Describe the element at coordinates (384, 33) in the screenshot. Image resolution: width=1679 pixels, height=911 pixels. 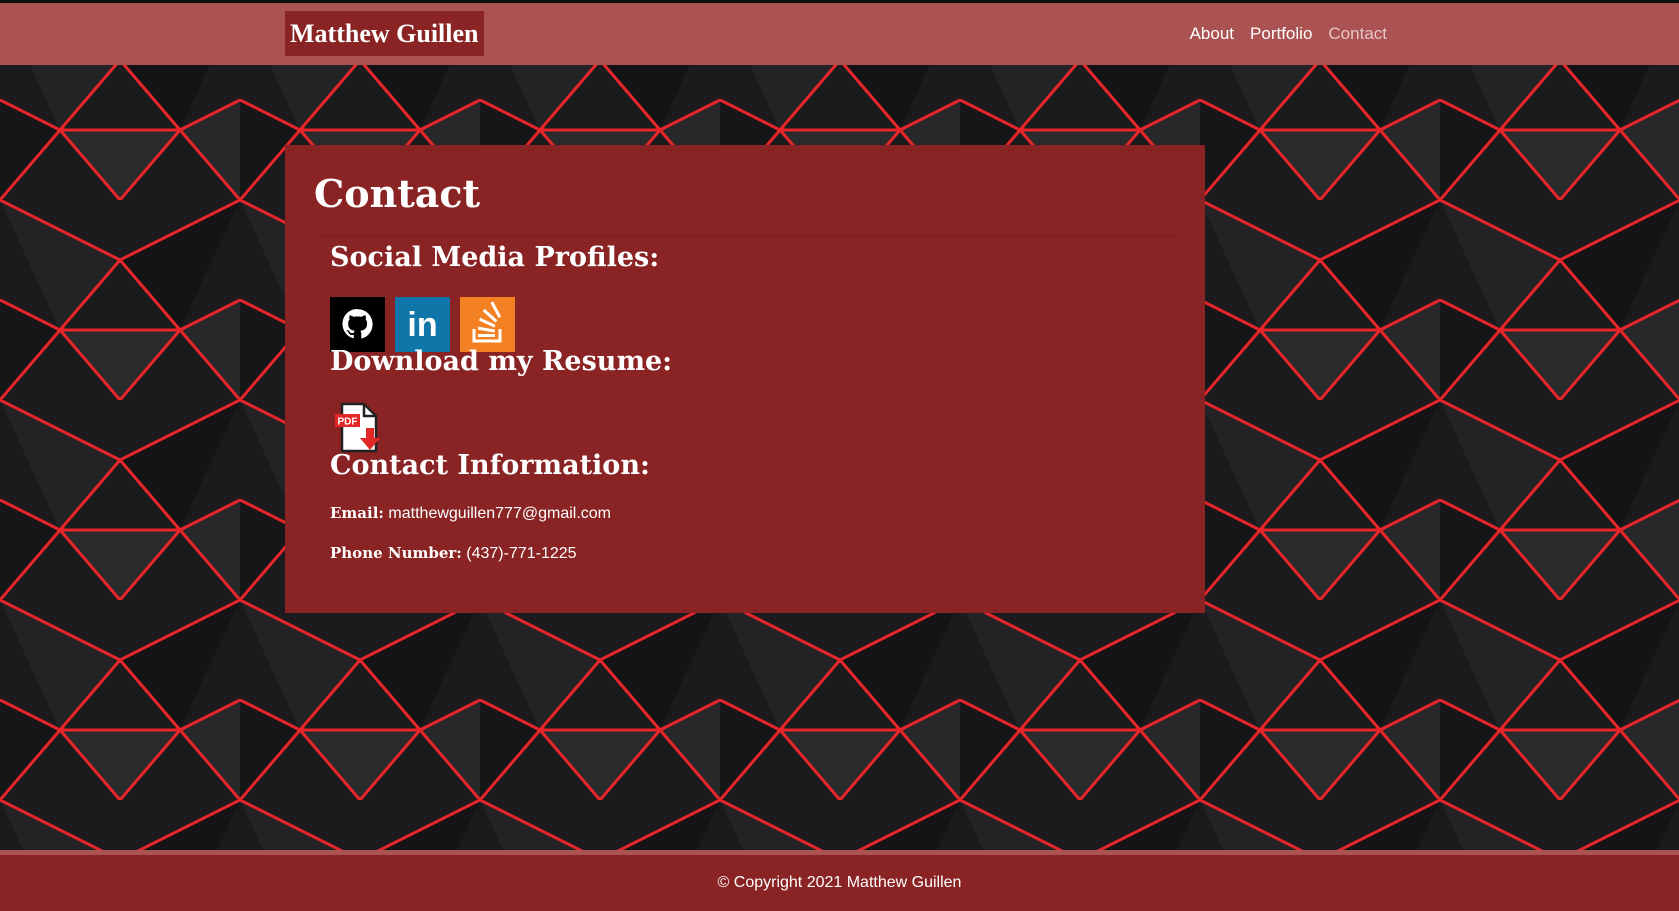
I see `brand-logo-link: Matthew Guillen` at that location.